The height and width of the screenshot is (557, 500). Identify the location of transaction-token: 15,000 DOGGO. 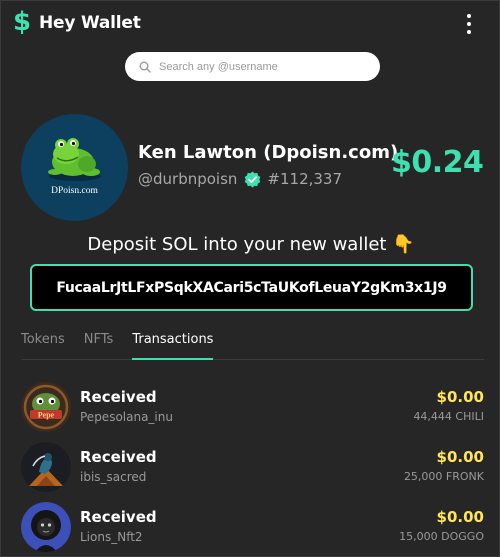
(441, 536).